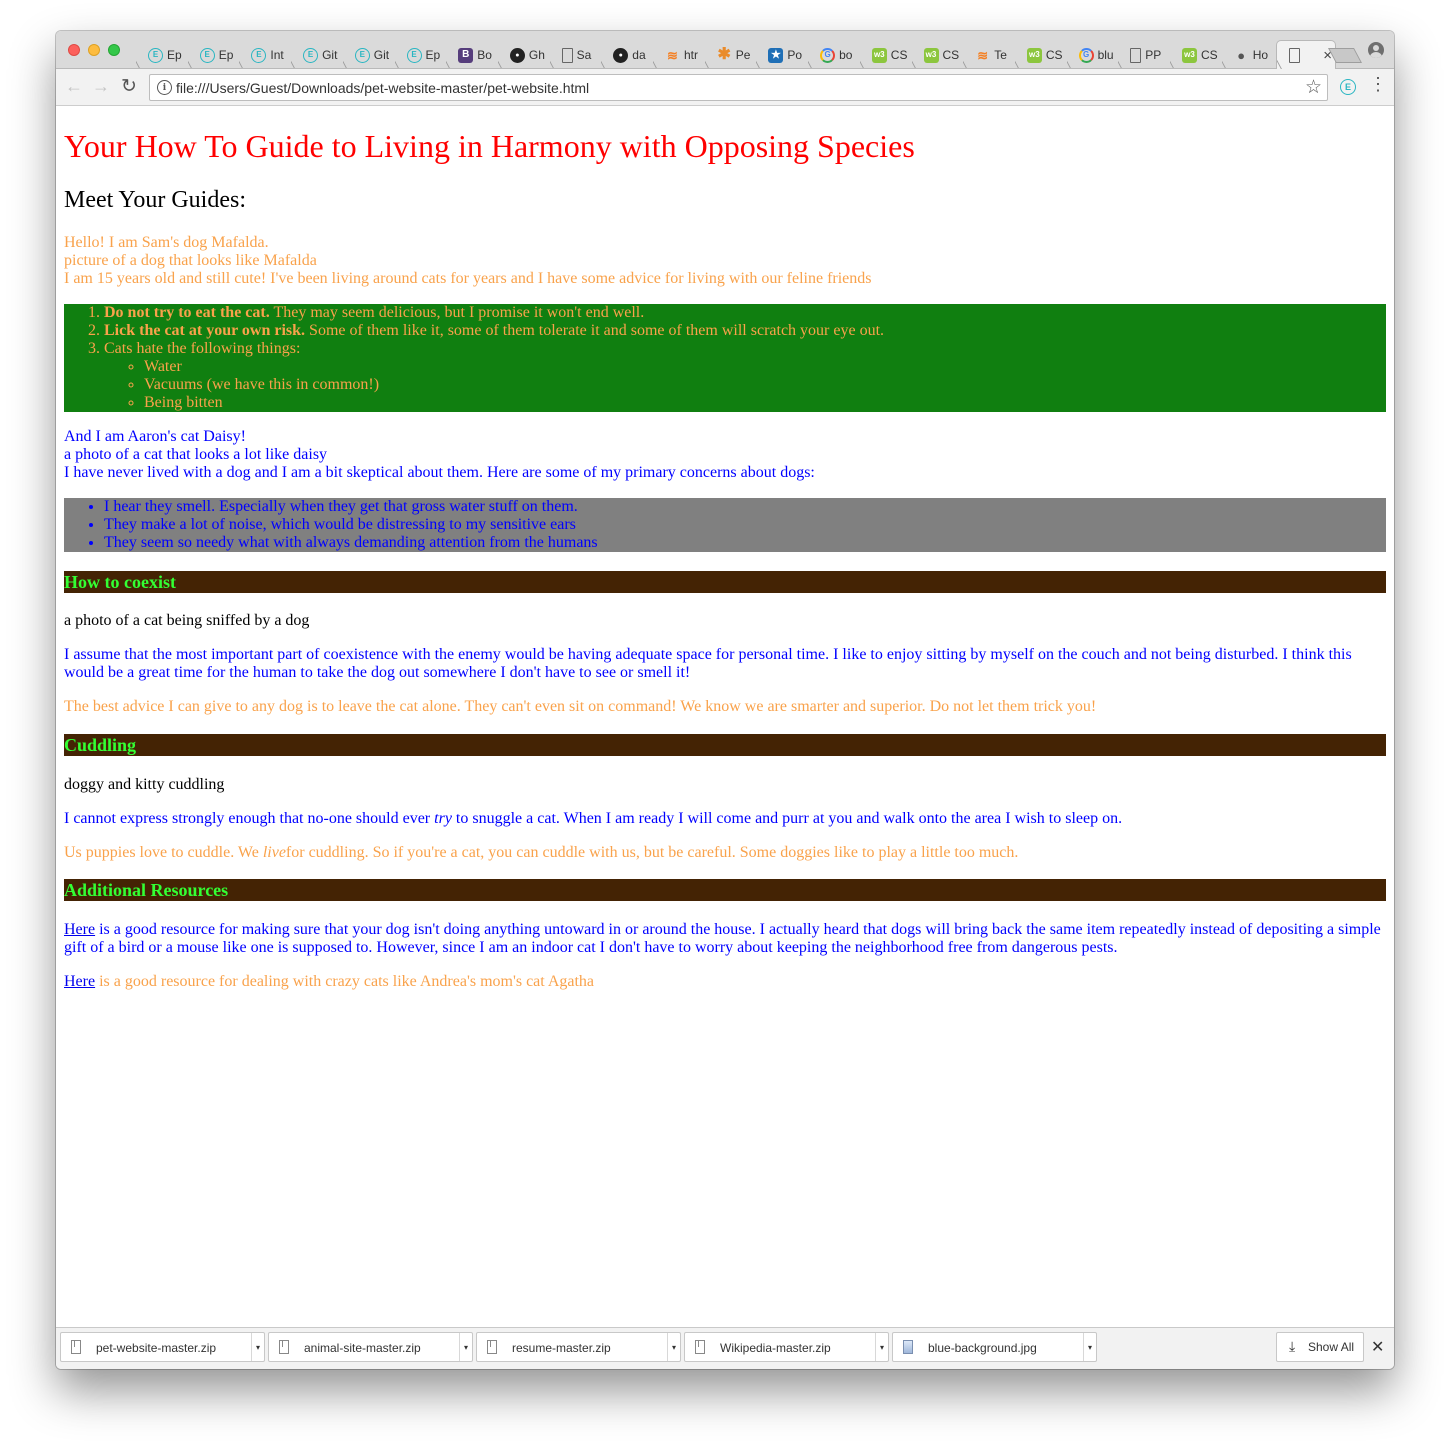 This screenshot has height=1450, width=1450. I want to click on window-minimize-button, so click(94, 50).